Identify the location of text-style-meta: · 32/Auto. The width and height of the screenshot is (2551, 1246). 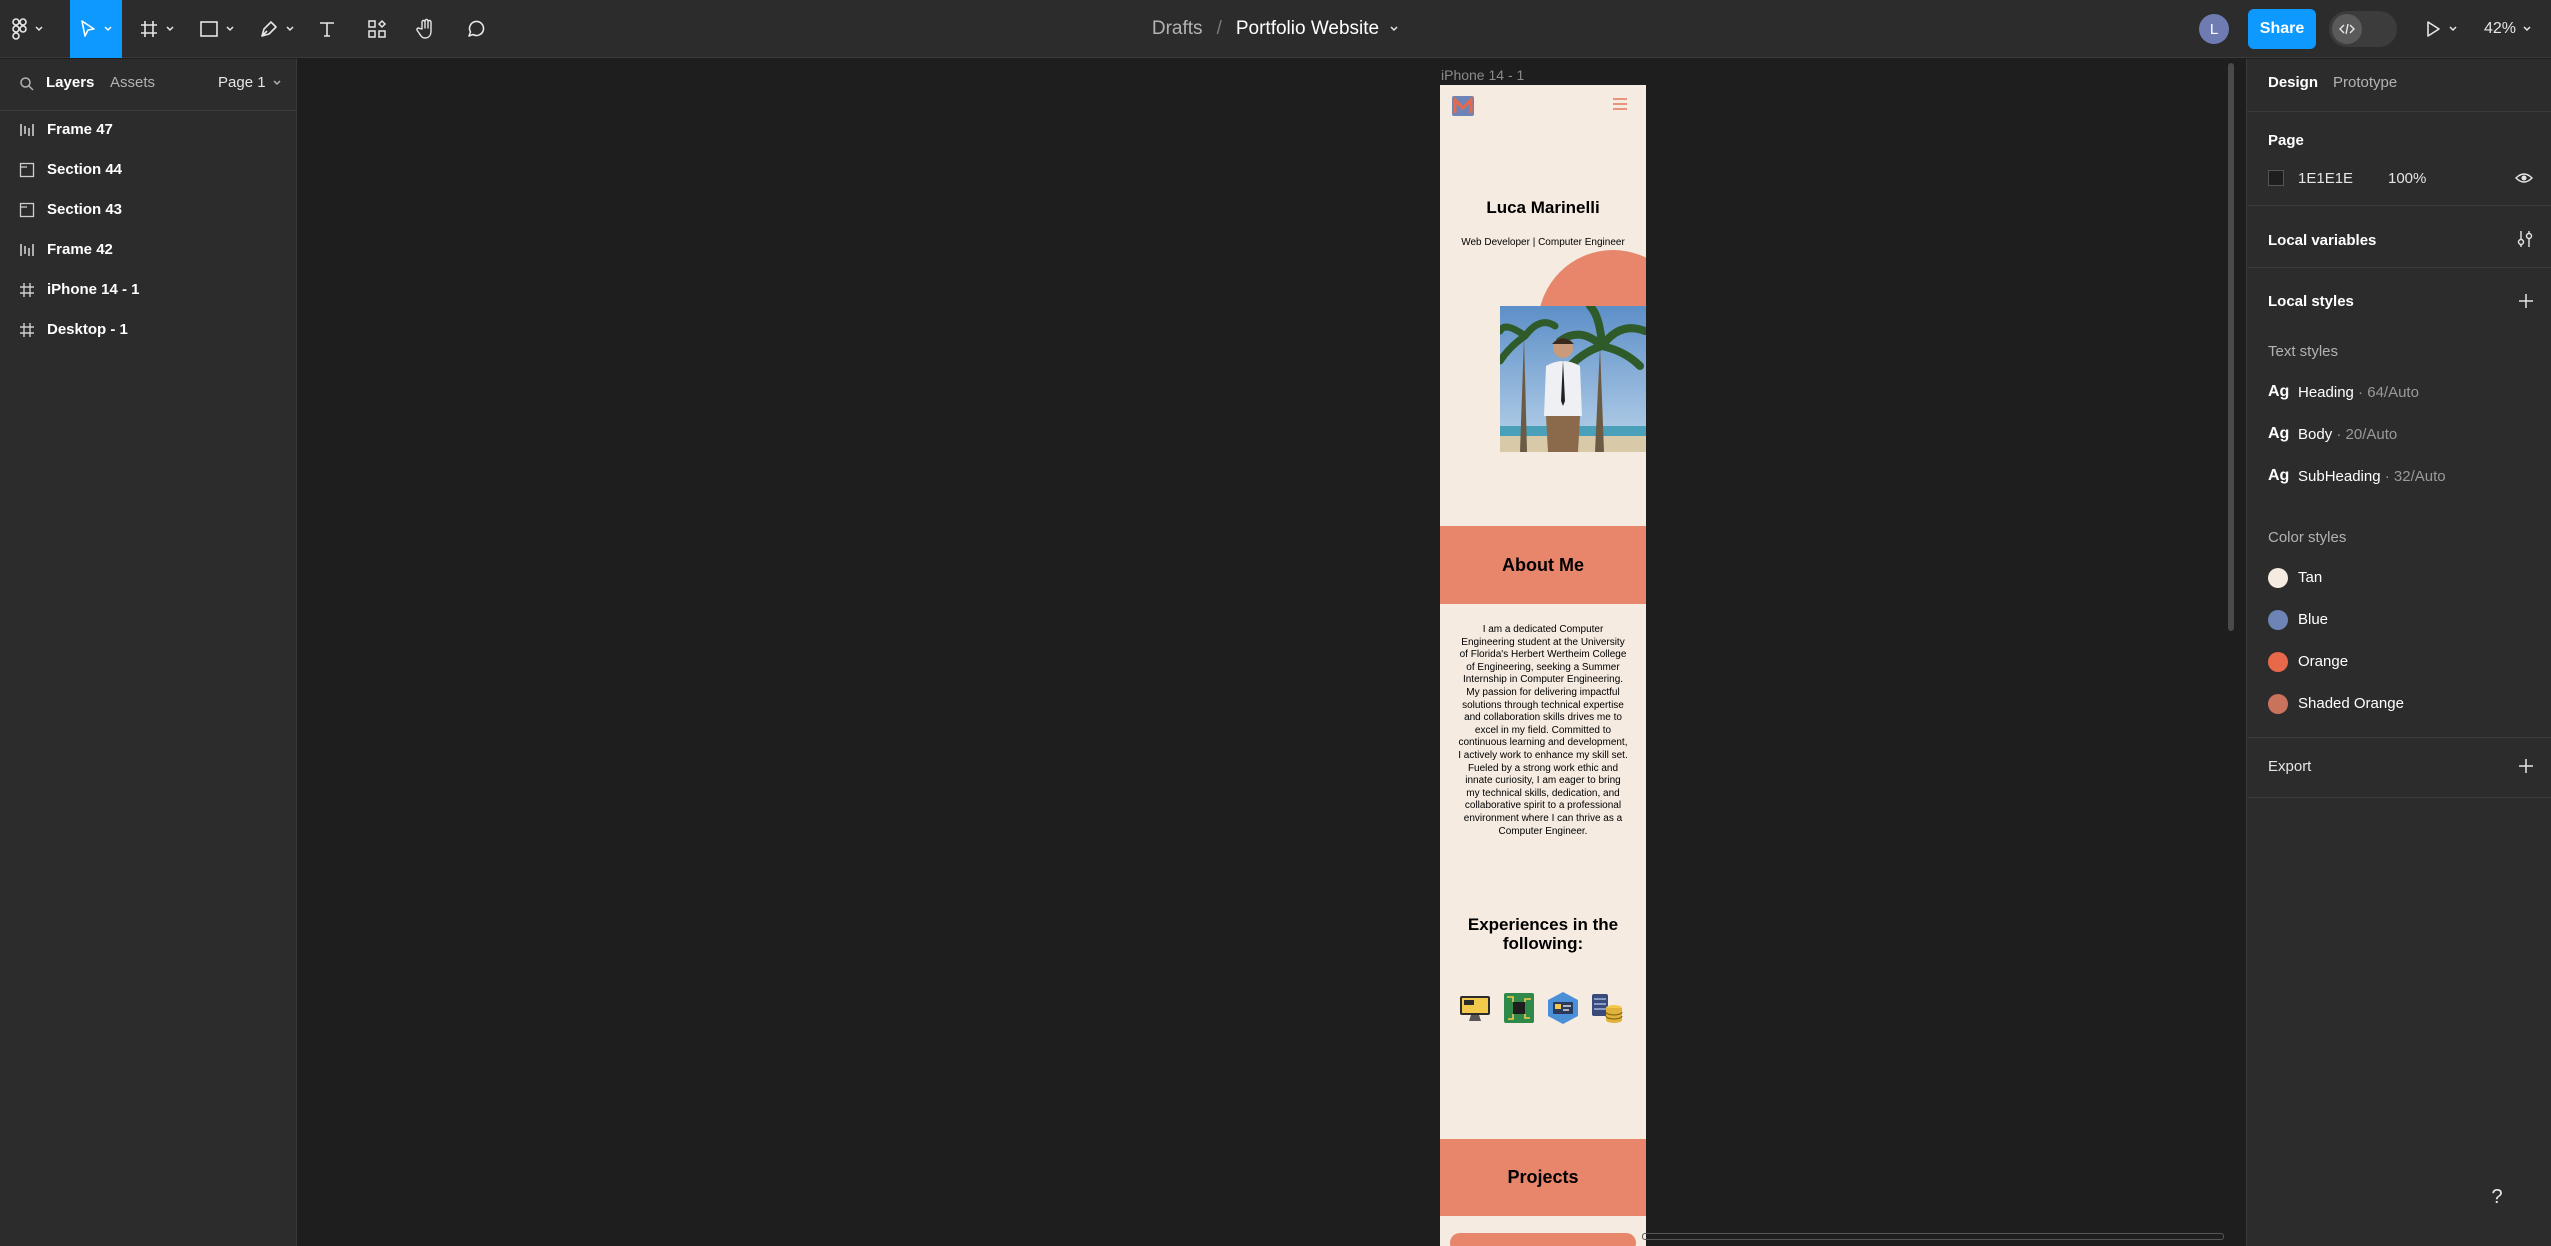
(2413, 476).